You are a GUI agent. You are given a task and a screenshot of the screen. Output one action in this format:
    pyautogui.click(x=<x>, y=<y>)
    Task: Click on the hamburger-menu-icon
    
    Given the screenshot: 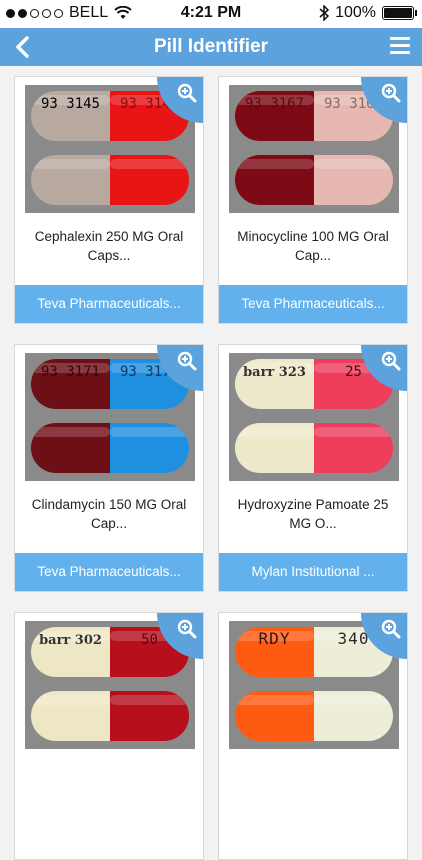 What is the action you would take?
    pyautogui.click(x=400, y=47)
    